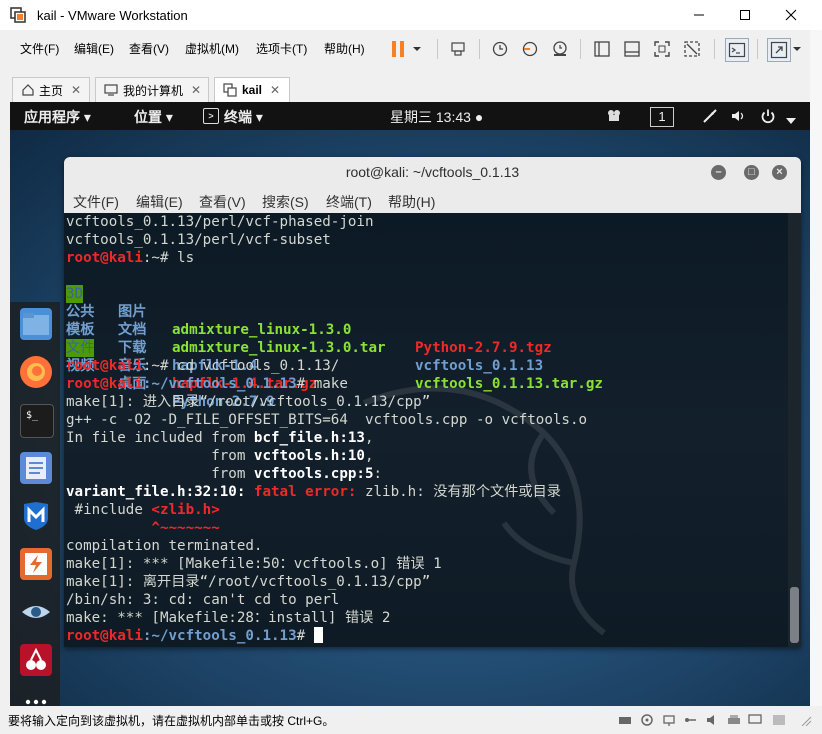 The width and height of the screenshot is (822, 734). I want to click on revert-snapshot-button, so click(530, 49).